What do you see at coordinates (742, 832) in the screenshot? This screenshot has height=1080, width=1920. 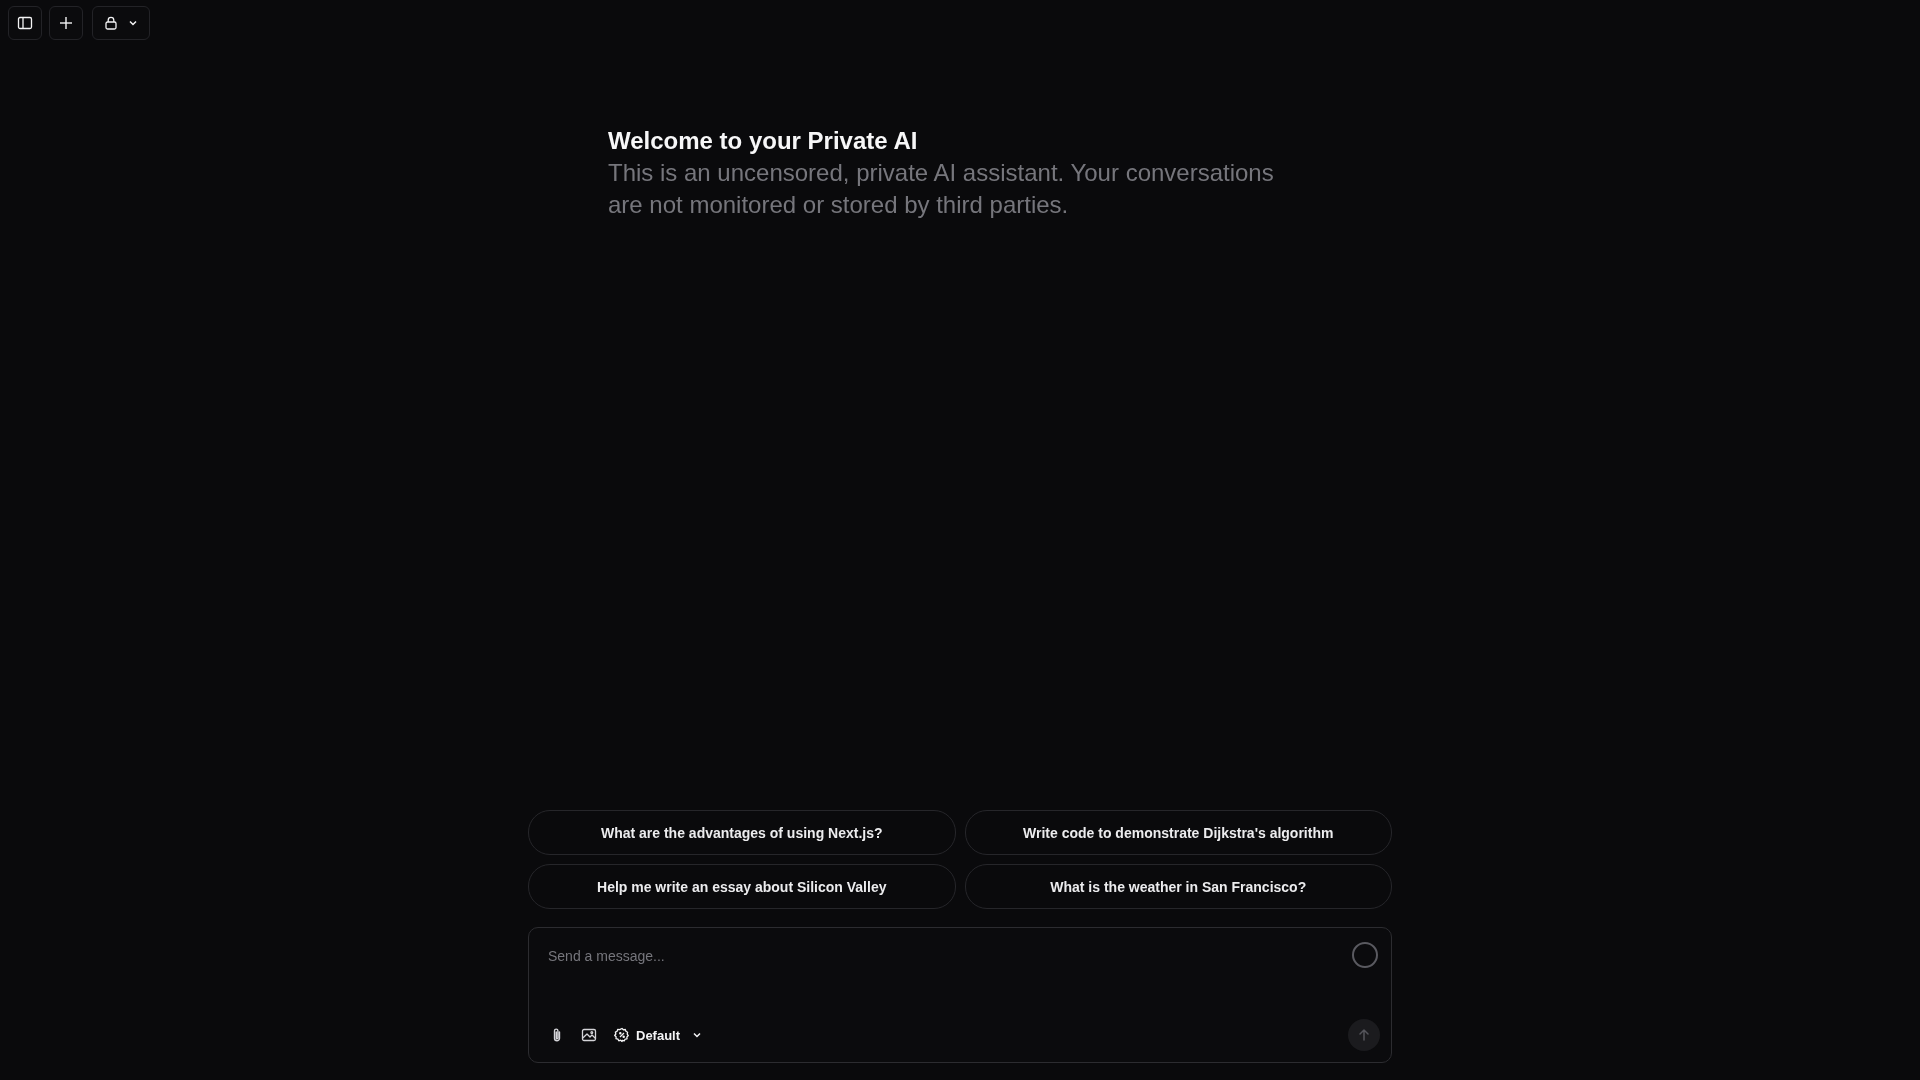 I see `suggestion-button: What are the advantages of using Next.js?` at bounding box center [742, 832].